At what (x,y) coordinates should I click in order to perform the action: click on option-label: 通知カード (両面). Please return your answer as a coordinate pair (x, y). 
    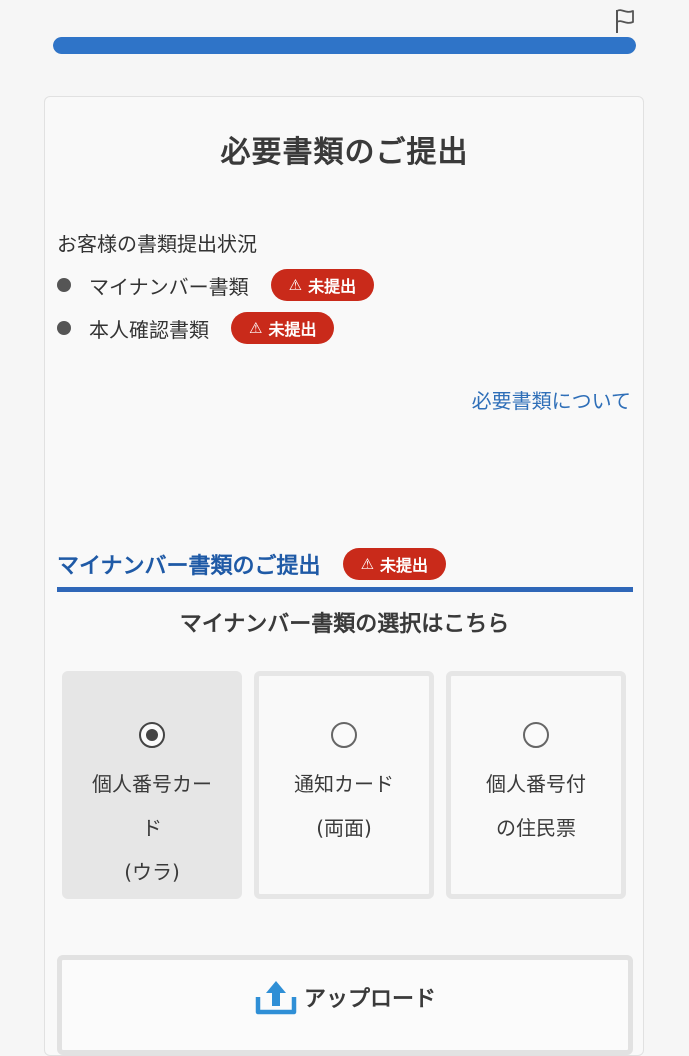
    Looking at the image, I should click on (344, 806).